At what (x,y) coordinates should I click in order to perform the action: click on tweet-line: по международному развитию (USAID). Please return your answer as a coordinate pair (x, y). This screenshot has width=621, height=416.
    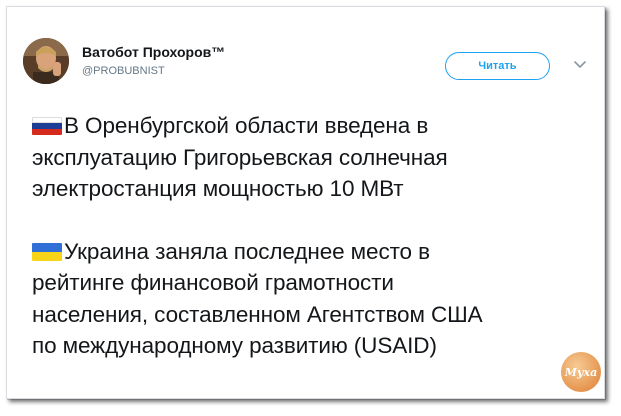
    Looking at the image, I should click on (234, 345).